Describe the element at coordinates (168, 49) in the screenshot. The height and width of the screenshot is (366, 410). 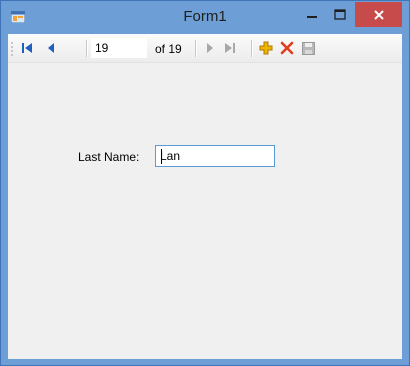
I see `count-label: of 19` at that location.